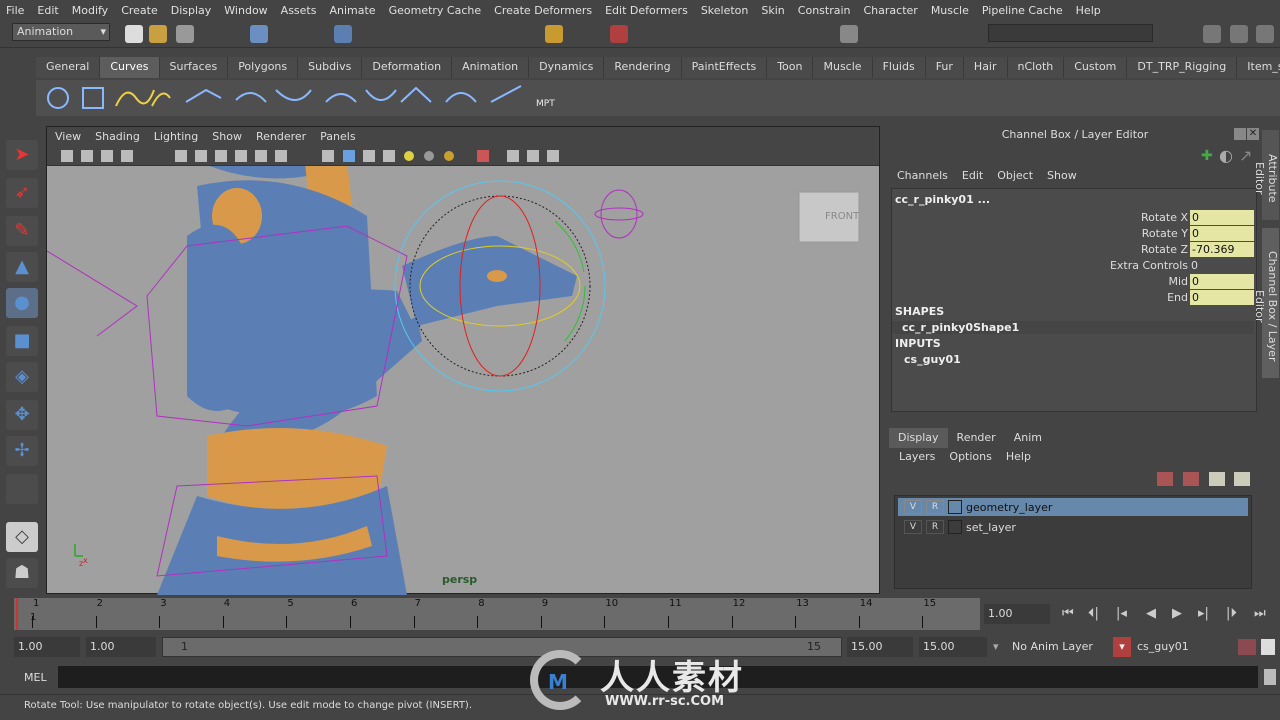 This screenshot has width=1280, height=720. Describe the element at coordinates (22, 155) in the screenshot. I see `select-tool-icon: ➤` at that location.